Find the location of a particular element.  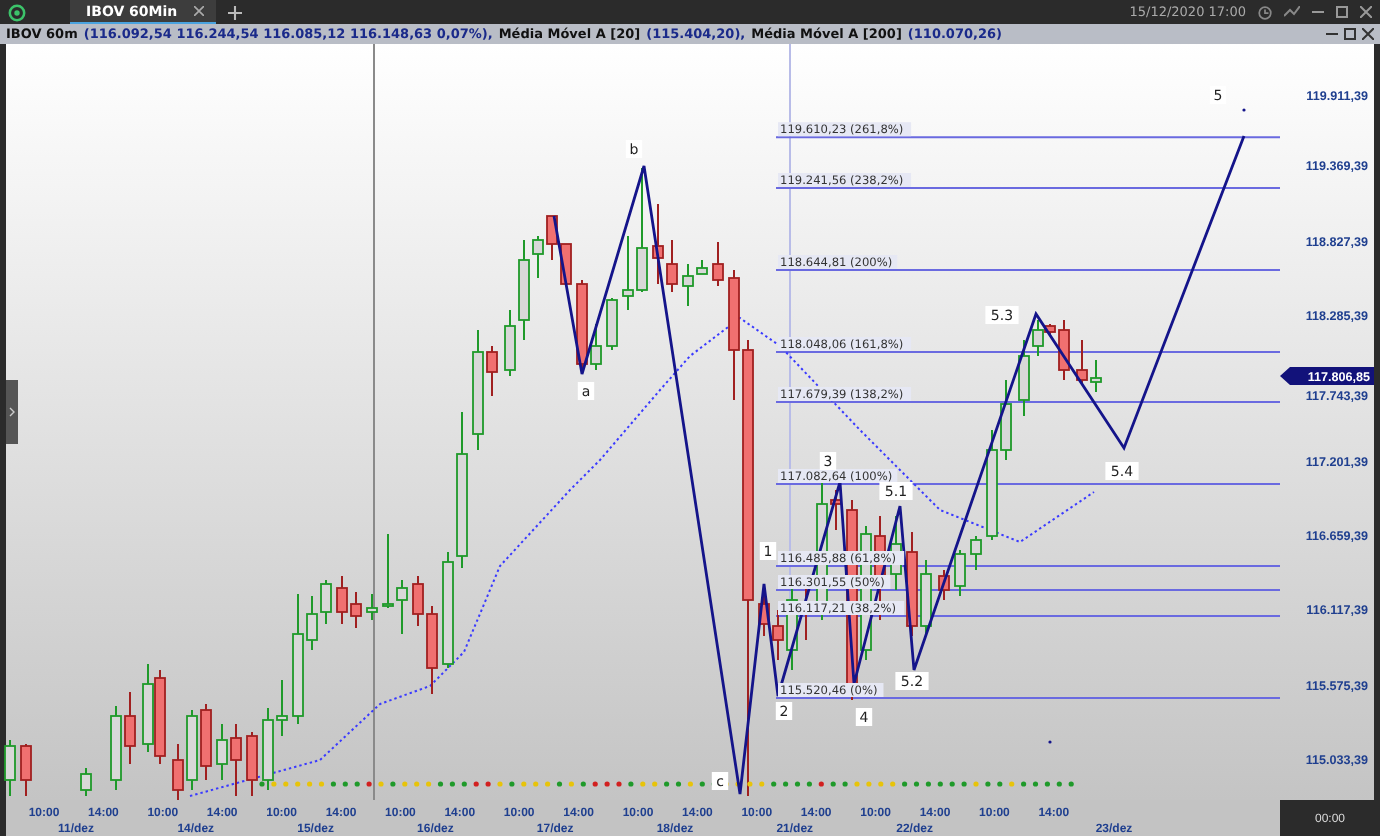

restore-icon is located at coordinates (1350, 34).